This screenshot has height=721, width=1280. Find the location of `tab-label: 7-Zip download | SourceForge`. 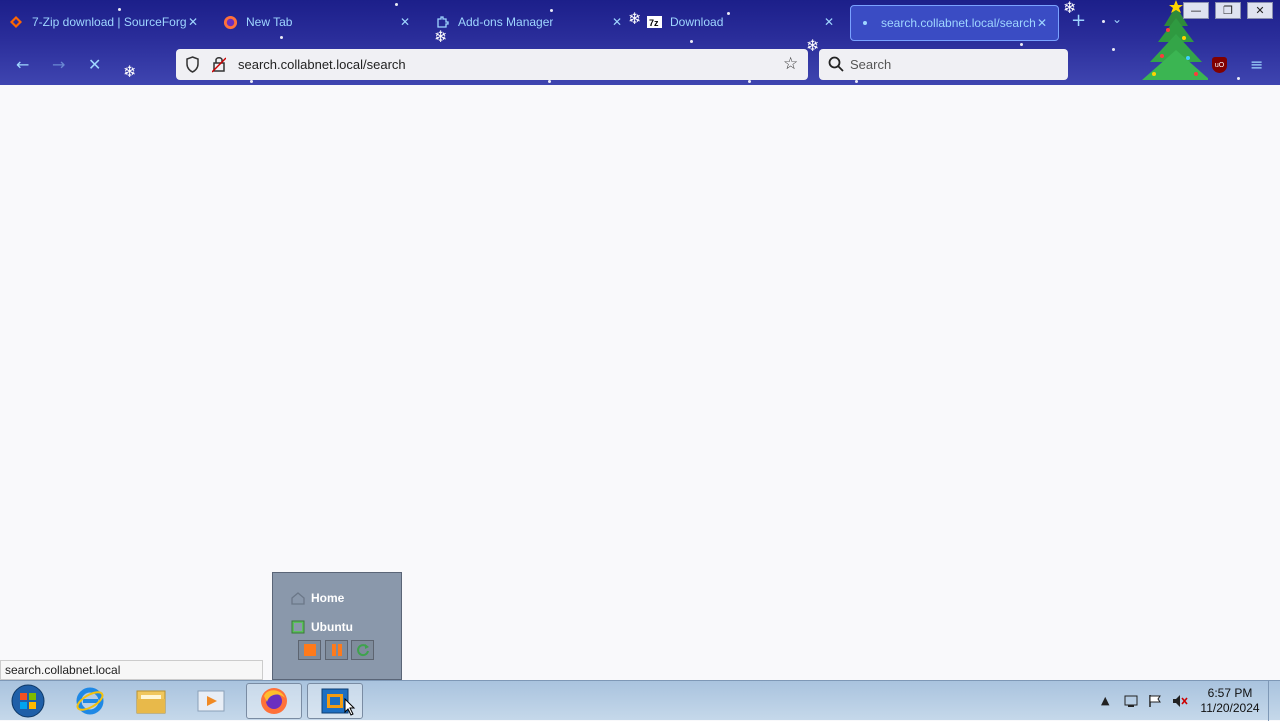

tab-label: 7-Zip download | SourceForge is located at coordinates (109, 22).